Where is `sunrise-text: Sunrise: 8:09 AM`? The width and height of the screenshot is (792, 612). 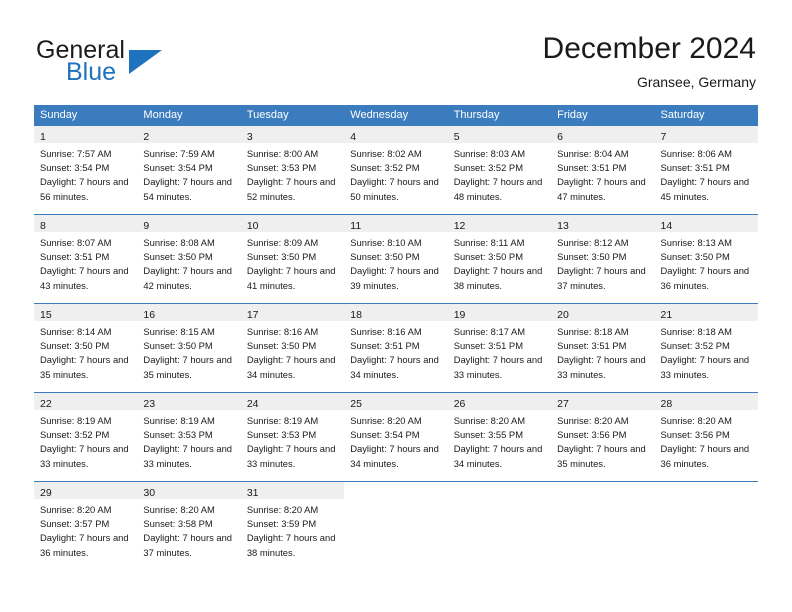 sunrise-text: Sunrise: 8:09 AM is located at coordinates (282, 242).